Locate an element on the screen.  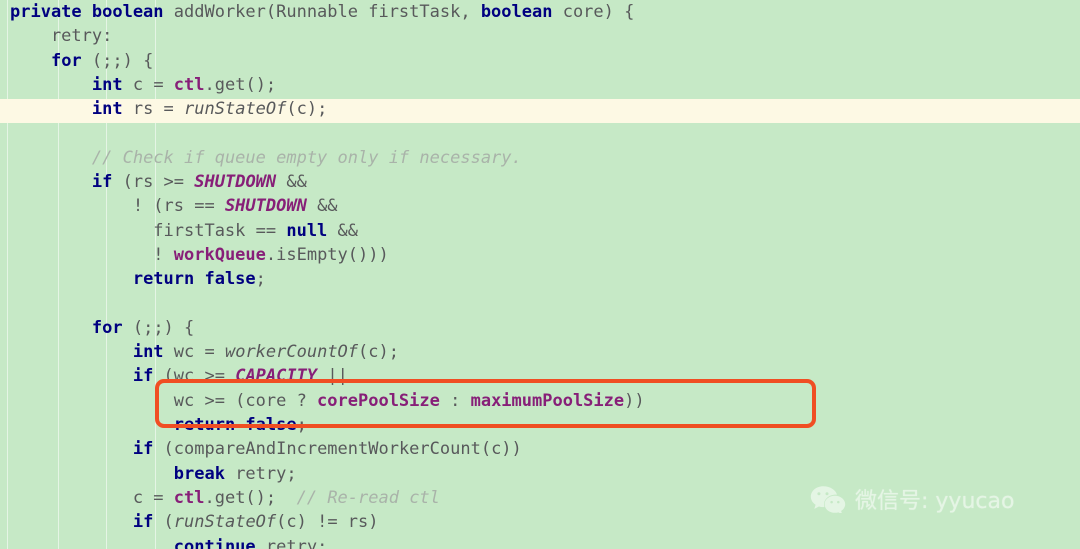
code-token: workerCountOf is located at coordinates (291, 352).